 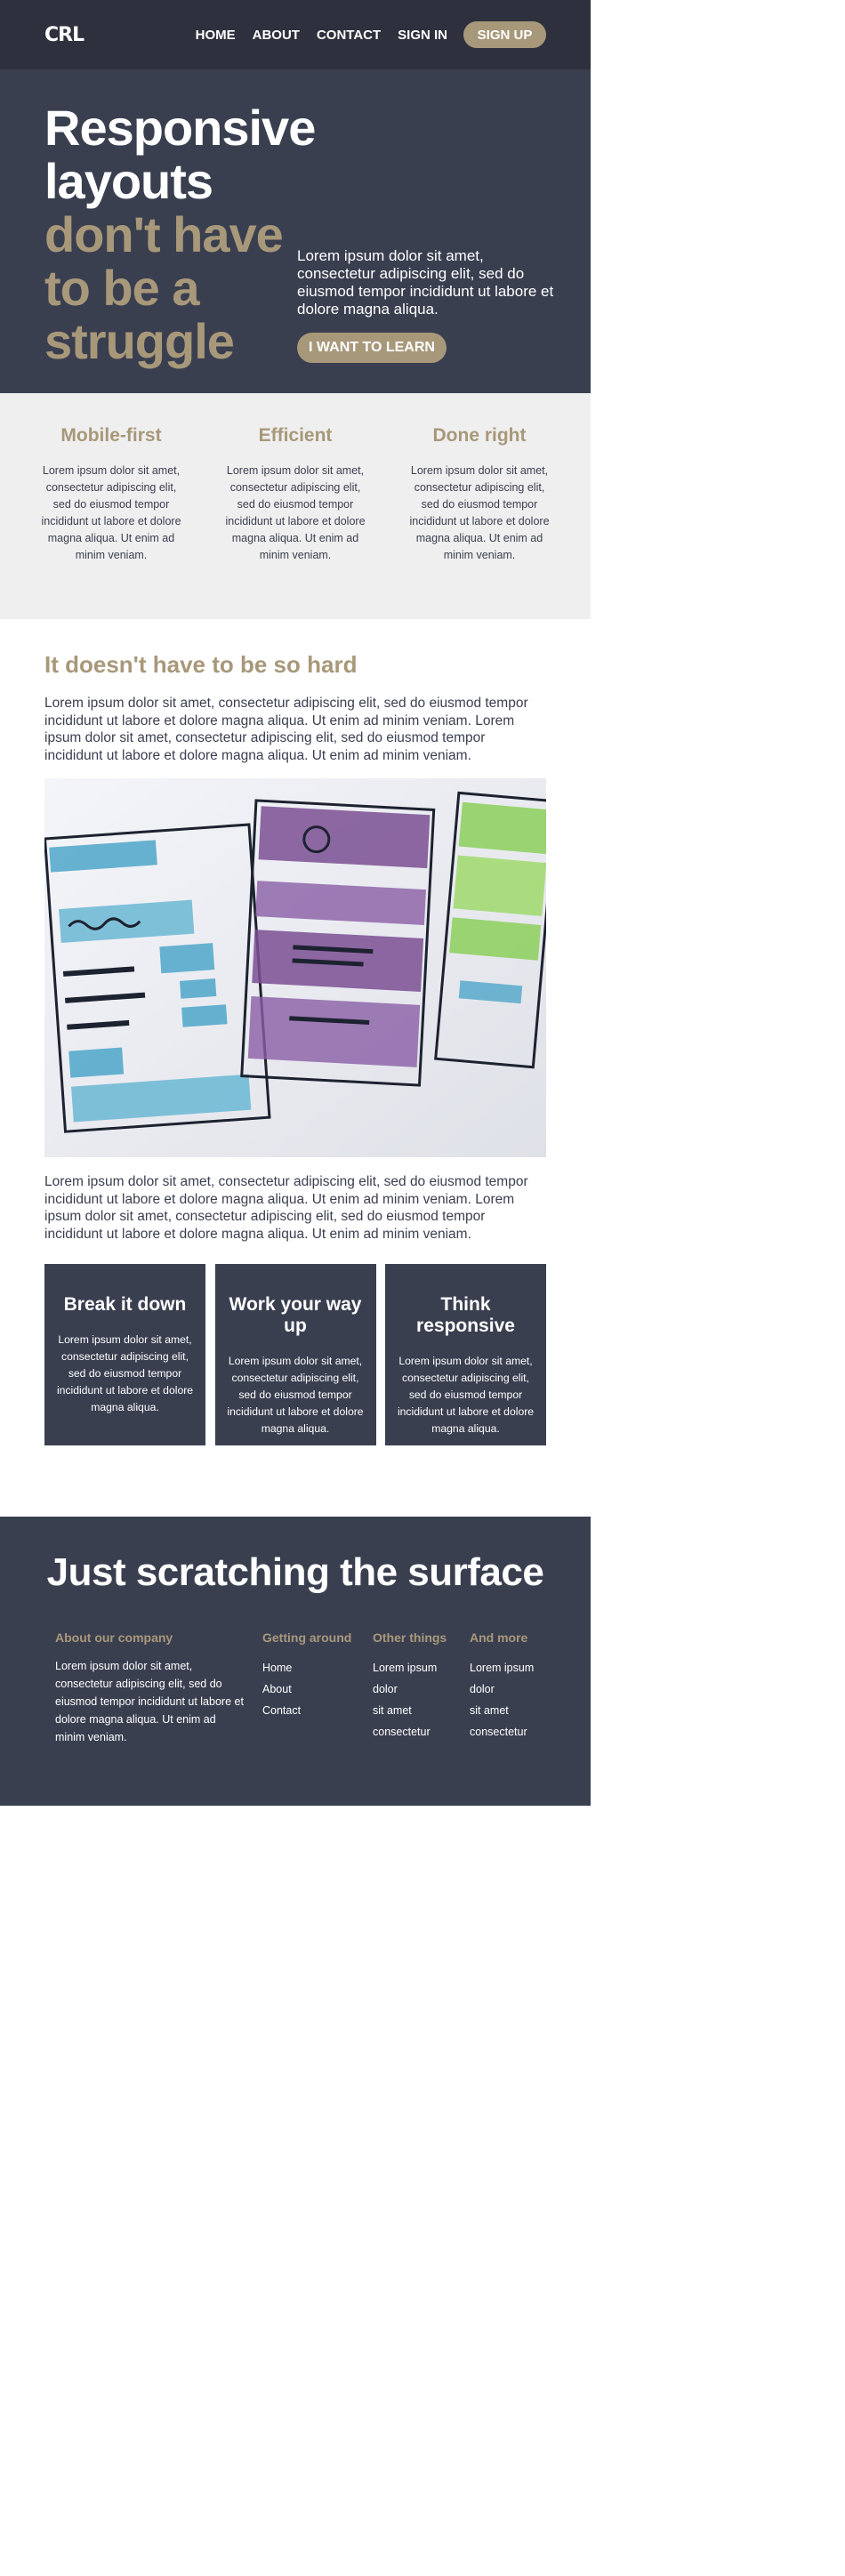 I want to click on feature-title: Mobile-first, so click(x=111, y=435).